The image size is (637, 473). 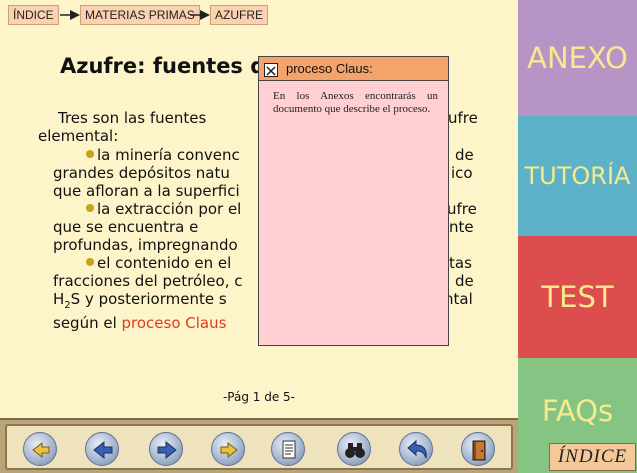 What do you see at coordinates (163, 66) in the screenshot?
I see `page-title: Azufre: fuentes d` at bounding box center [163, 66].